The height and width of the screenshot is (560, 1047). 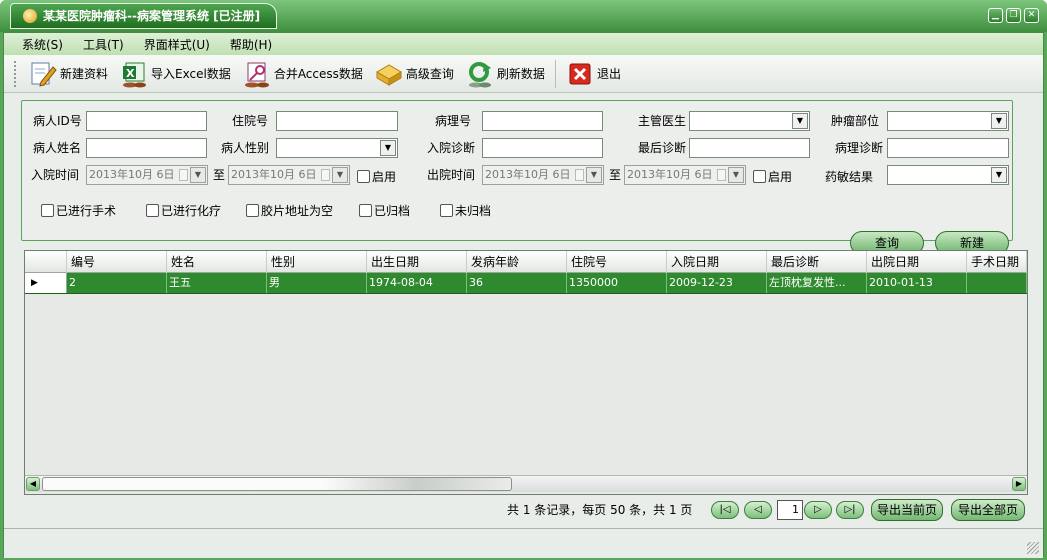 I want to click on admission-from-date: 2013年10月 6日 ▼, so click(x=147, y=175).